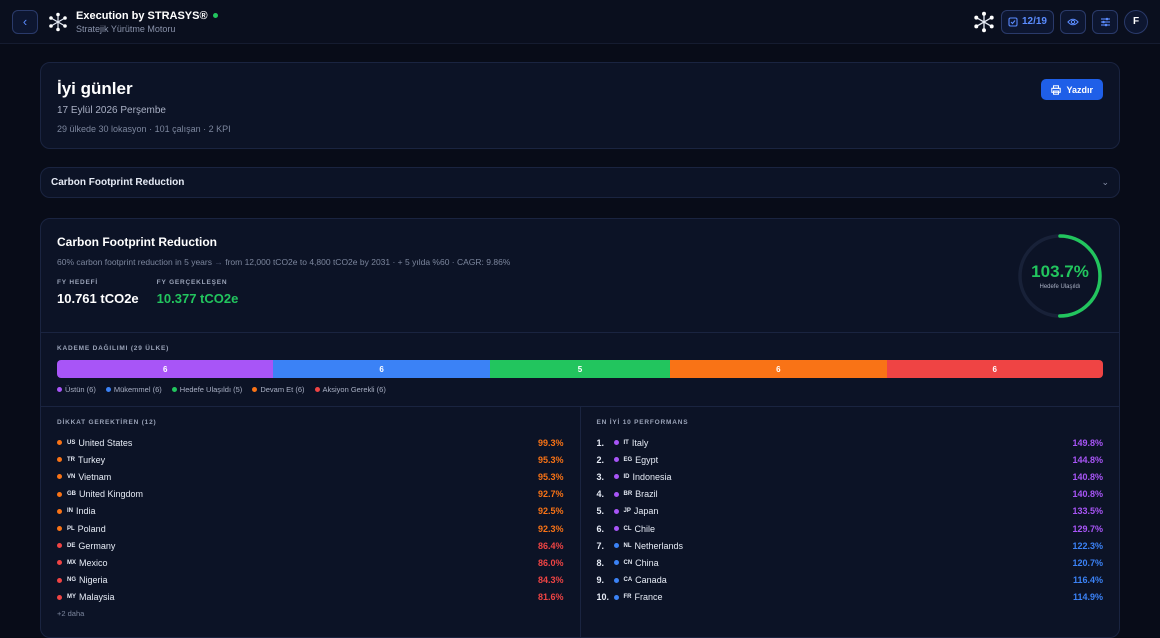 The width and height of the screenshot is (1160, 638). Describe the element at coordinates (628, 562) in the screenshot. I see `country-code: CN` at that location.